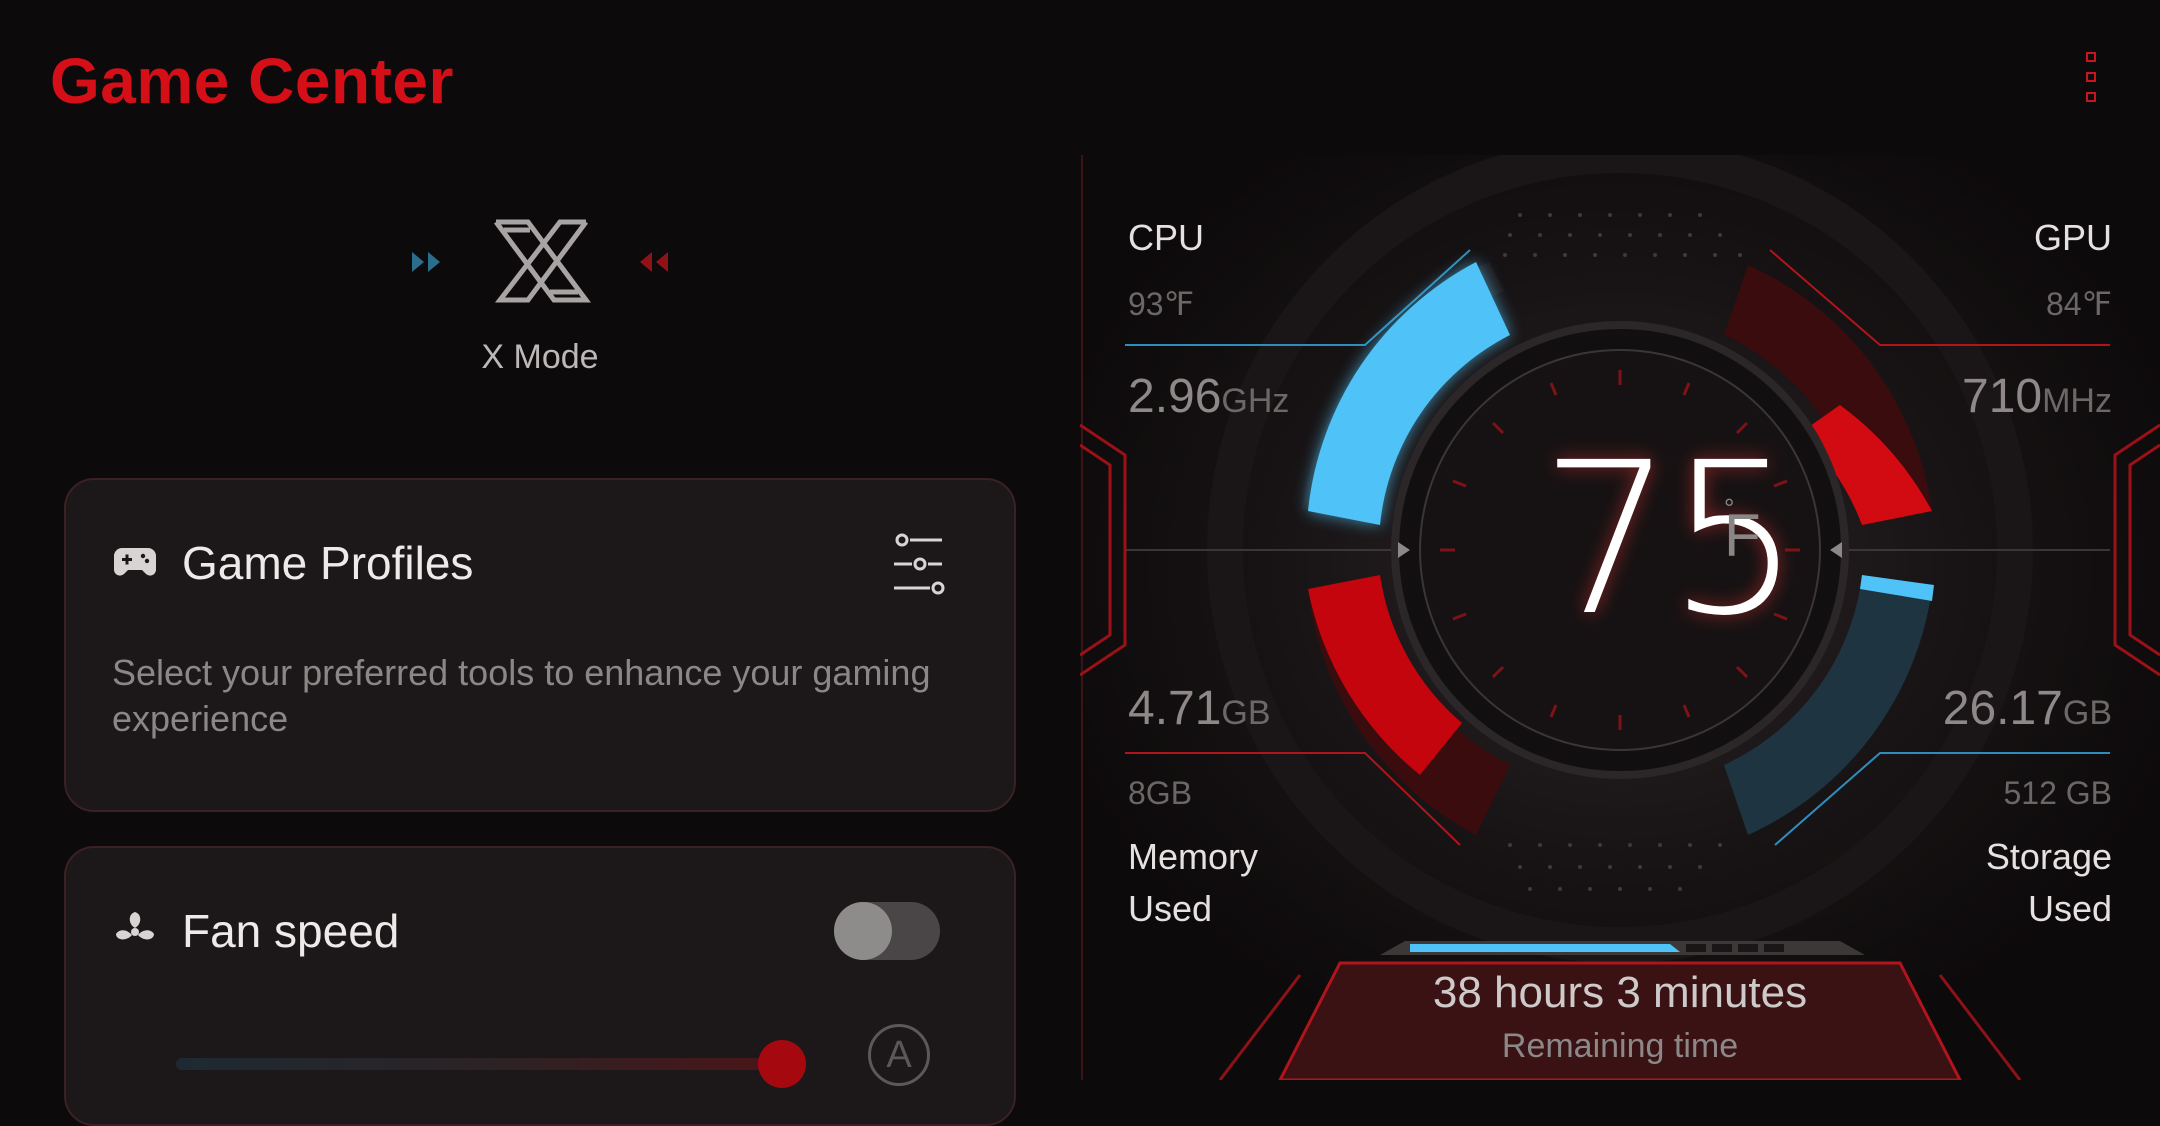 This screenshot has height=1126, width=2160. I want to click on x-mode-button: X Mode, so click(540, 300).